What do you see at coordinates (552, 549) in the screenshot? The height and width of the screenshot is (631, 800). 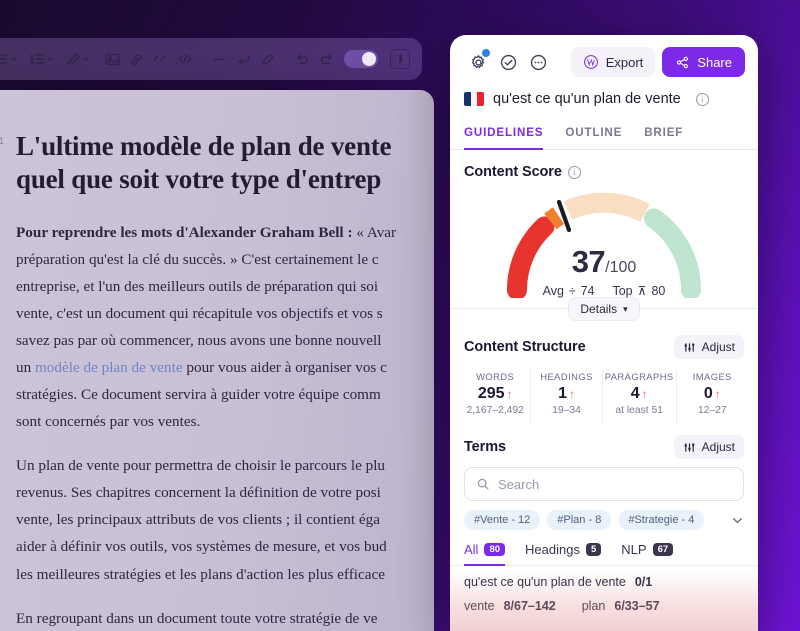 I see `subtab-label: Headings` at bounding box center [552, 549].